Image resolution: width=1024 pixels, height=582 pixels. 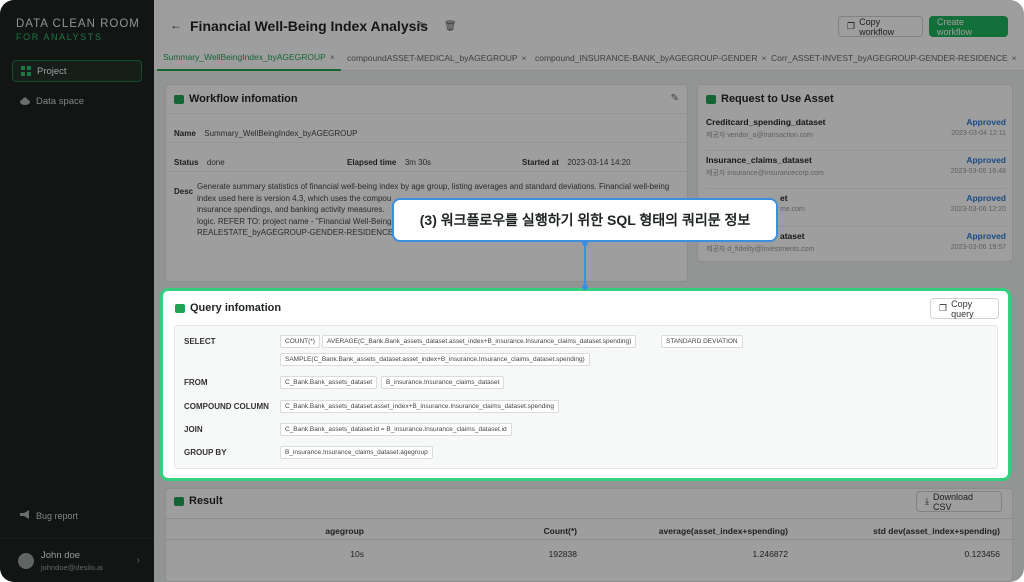 What do you see at coordinates (200, 341) in the screenshot?
I see `select-label: SELECT` at bounding box center [200, 341].